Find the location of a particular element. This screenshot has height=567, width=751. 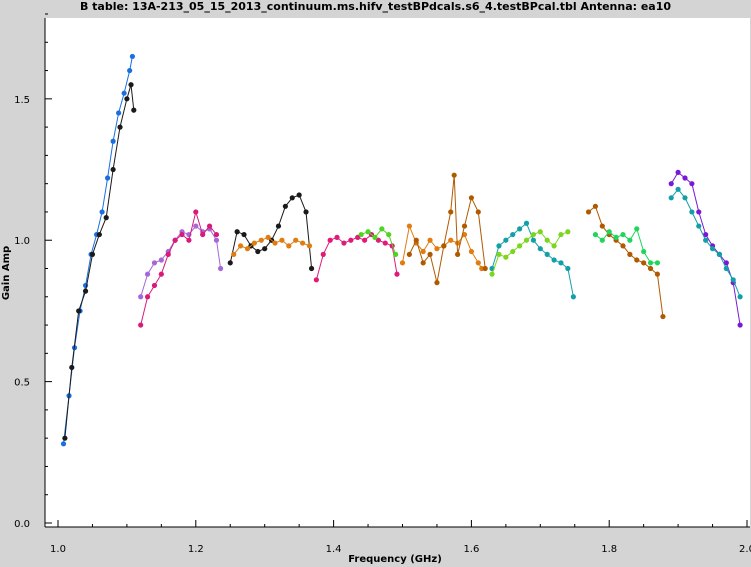

x-tick-label: 1.4 is located at coordinates (334, 549).